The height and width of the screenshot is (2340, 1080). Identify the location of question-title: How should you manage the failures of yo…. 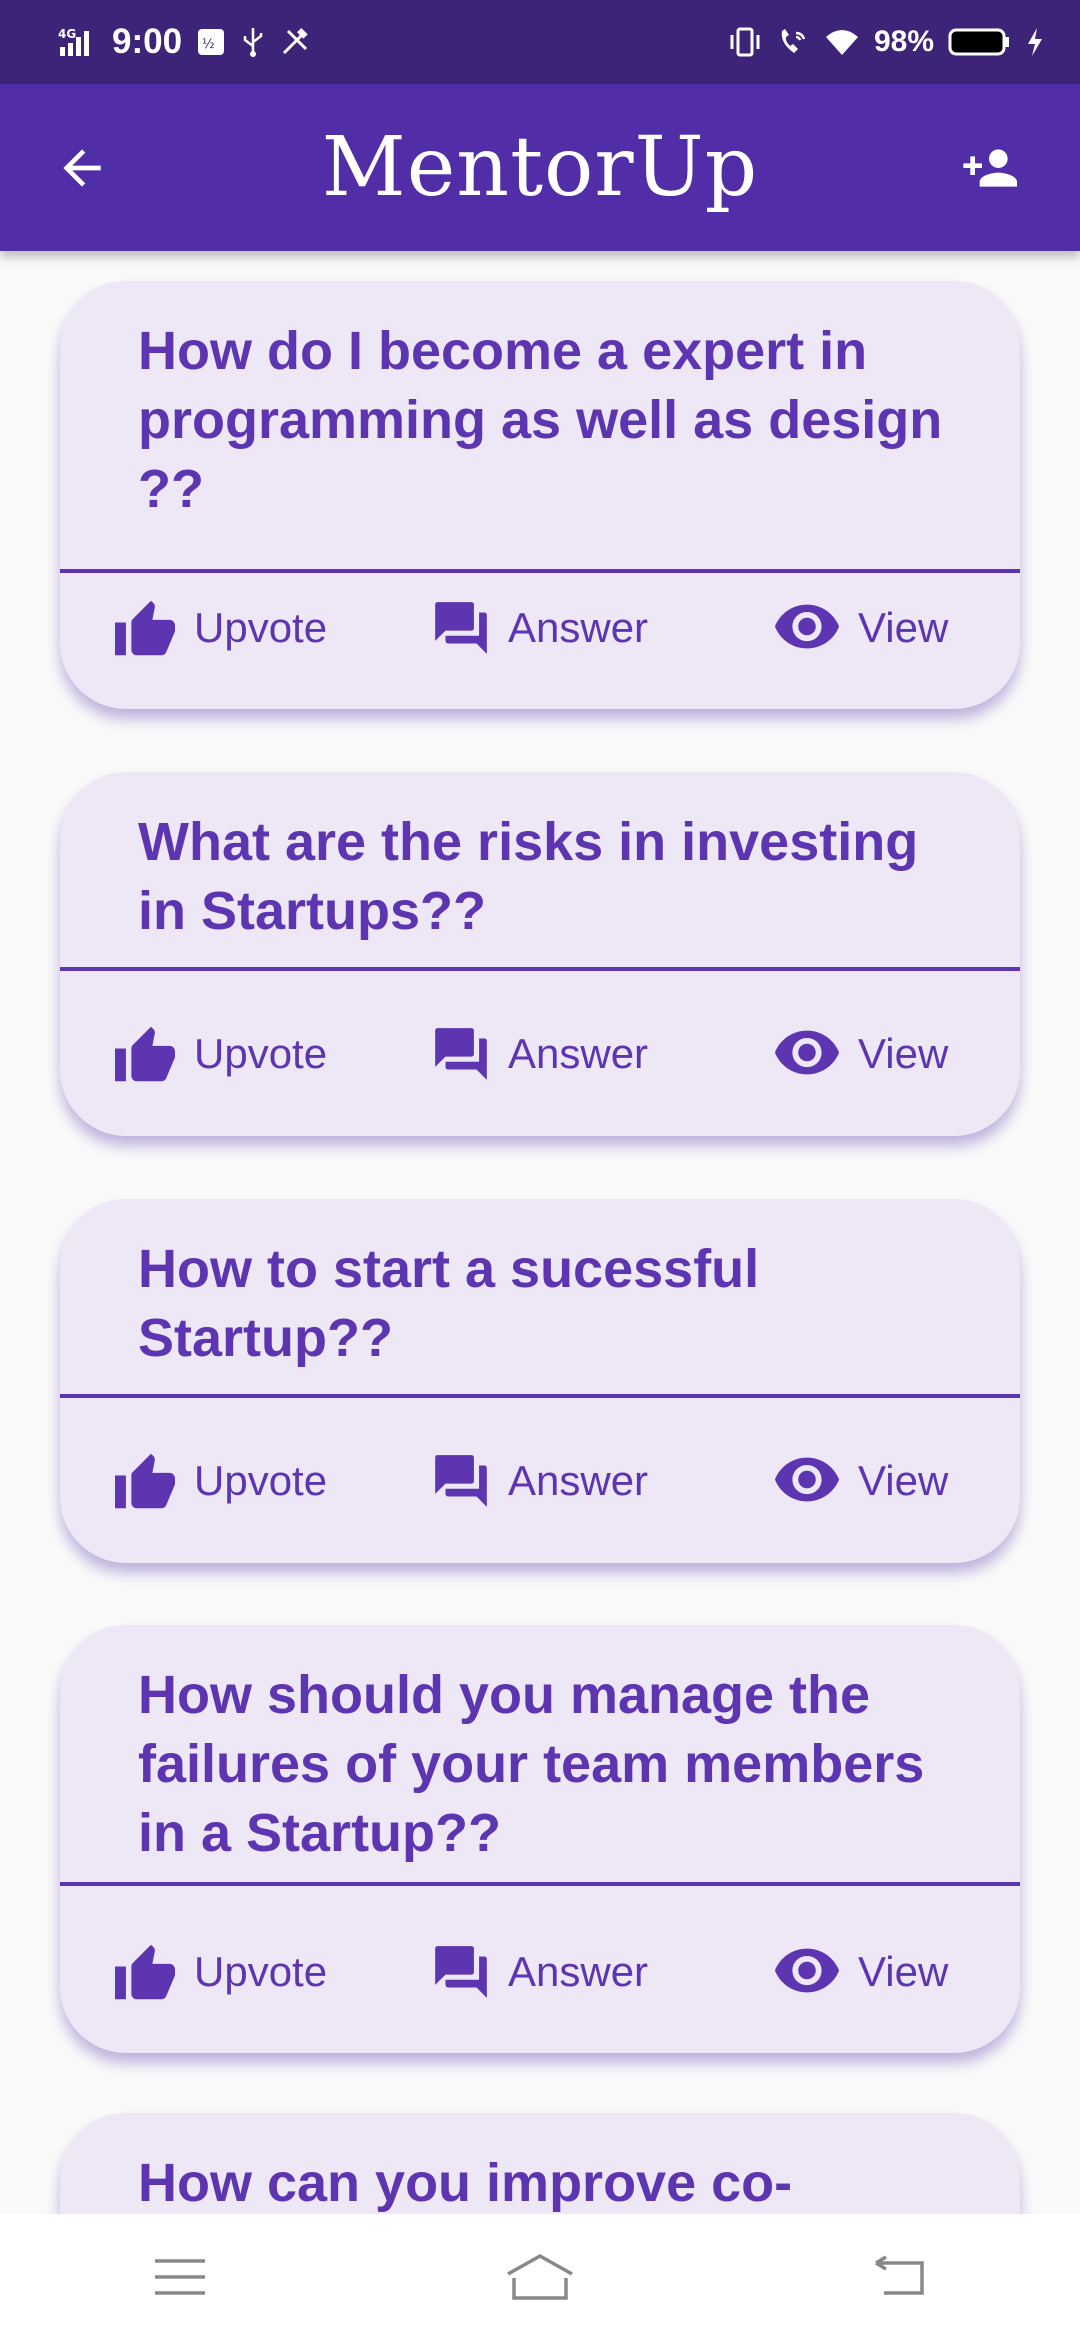
(531, 1764).